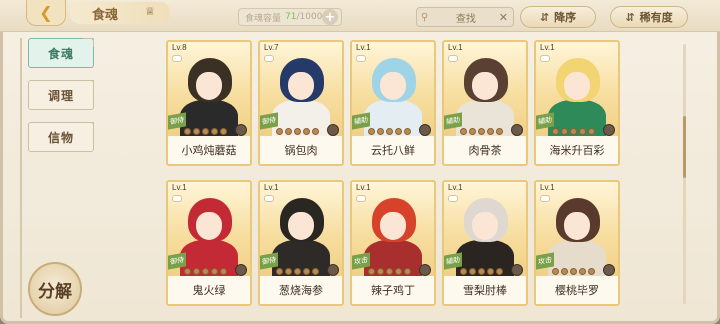 This screenshot has width=720, height=324. Describe the element at coordinates (425, 17) in the screenshot. I see `search-icon: ⚲` at that location.